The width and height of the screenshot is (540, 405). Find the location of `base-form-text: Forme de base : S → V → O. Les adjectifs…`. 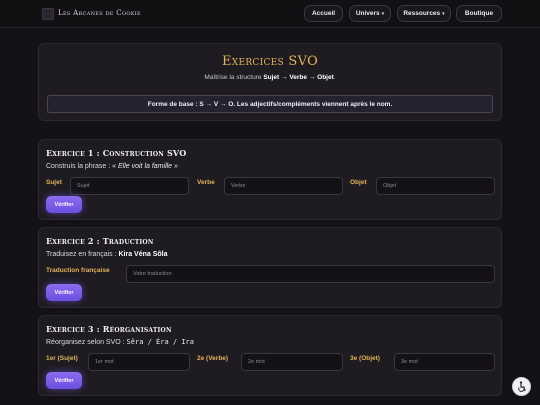

base-form-text: Forme de base : S → V → O. Les adjectifs… is located at coordinates (270, 104).